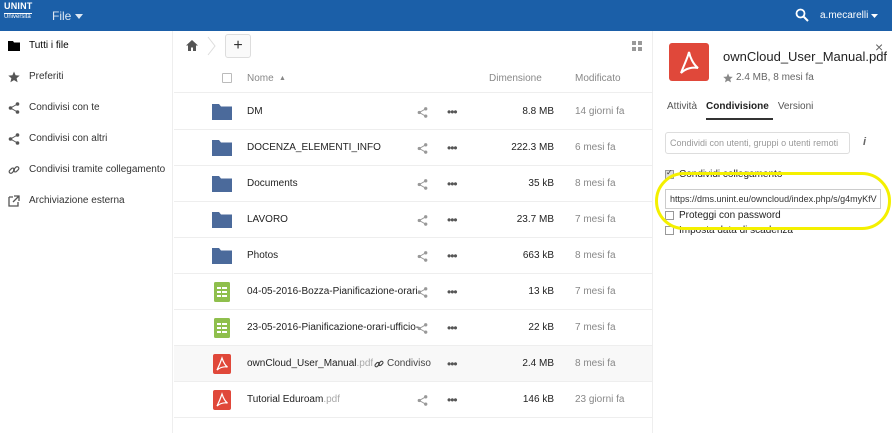 The height and width of the screenshot is (433, 892). What do you see at coordinates (293, 399) in the screenshot?
I see `file-name: Tutorial Eduroam.pdf` at bounding box center [293, 399].